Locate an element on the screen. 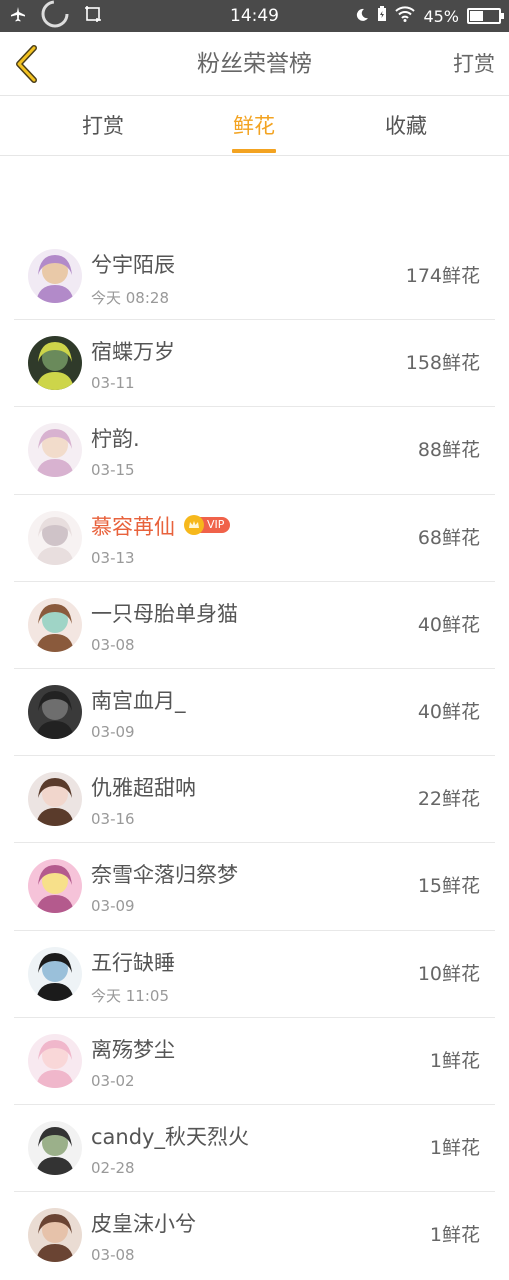 This screenshot has width=509, height=1280. back-button is located at coordinates (30, 64).